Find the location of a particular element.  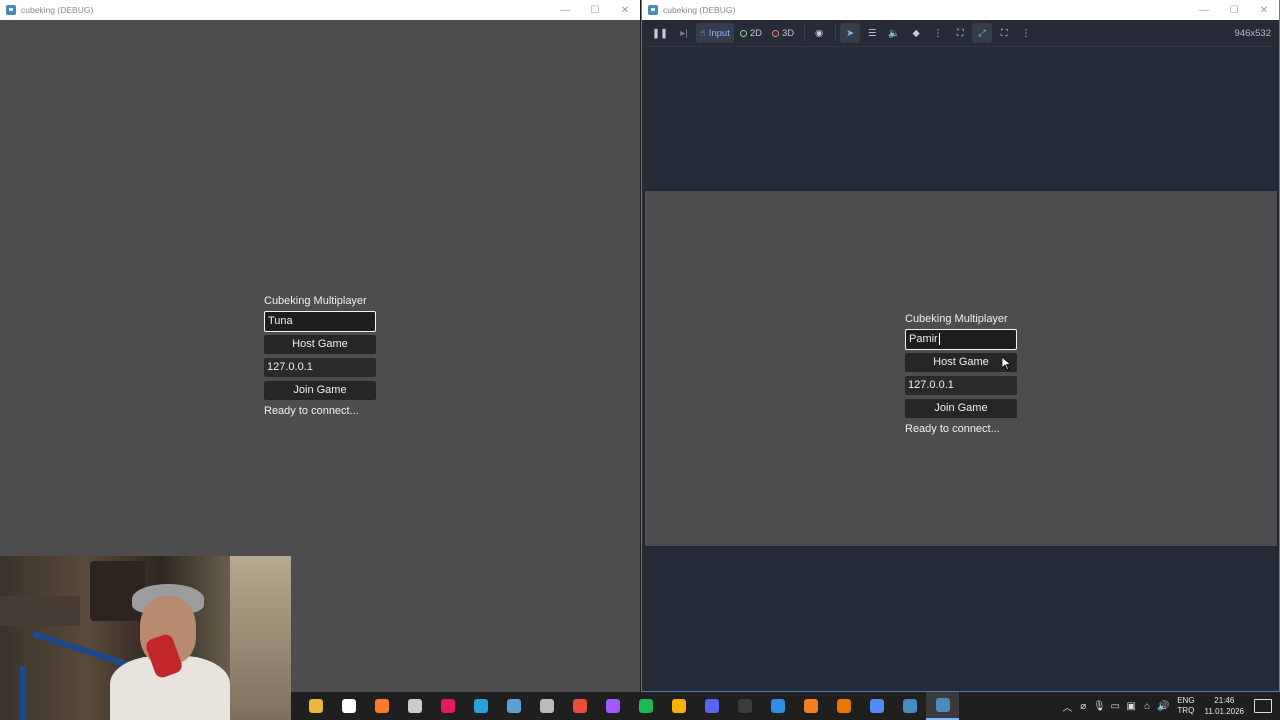

left-window-title: cubeking (DEBUG) is located at coordinates (57, 10).